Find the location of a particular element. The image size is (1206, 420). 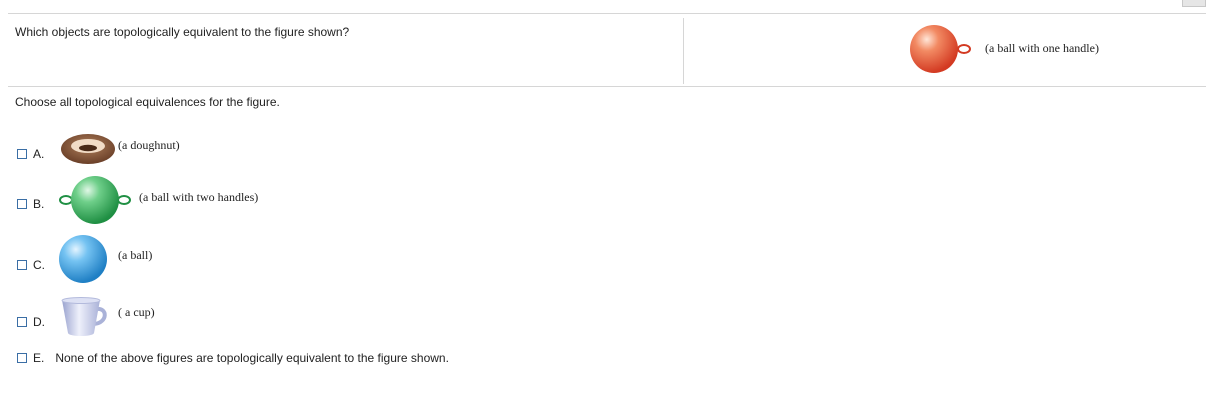

option-e-checkbox is located at coordinates (22, 358).